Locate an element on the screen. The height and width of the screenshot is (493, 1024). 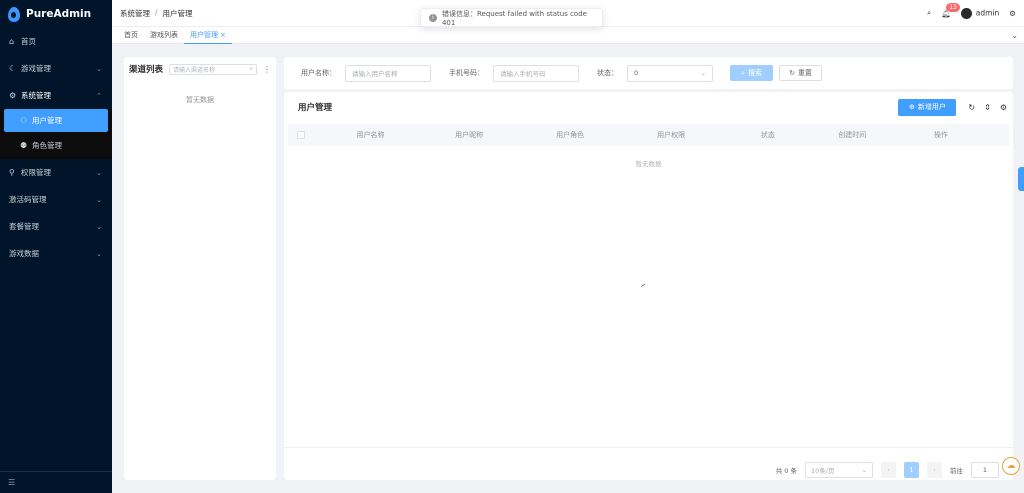
username-input: 请输入用户名称 is located at coordinates (388, 73).